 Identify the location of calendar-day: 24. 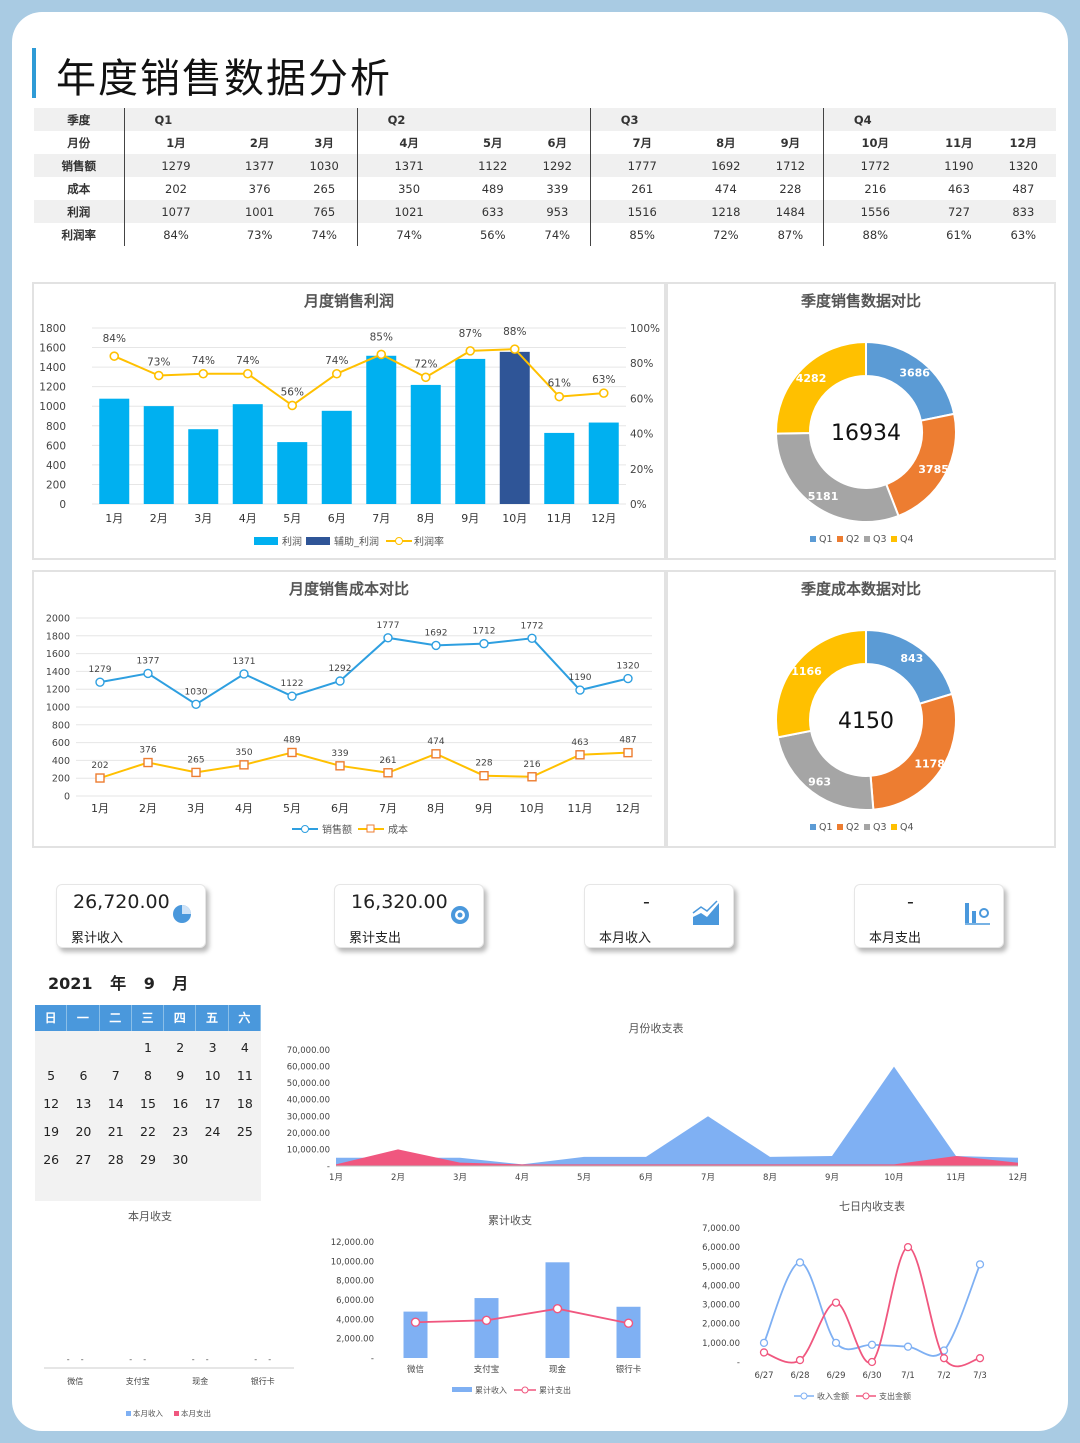
(212, 1132).